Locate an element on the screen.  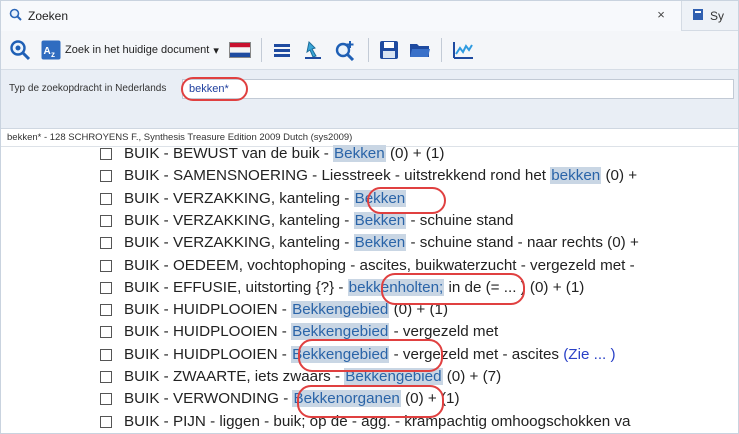
zoom-add-icon is located at coordinates (346, 50).